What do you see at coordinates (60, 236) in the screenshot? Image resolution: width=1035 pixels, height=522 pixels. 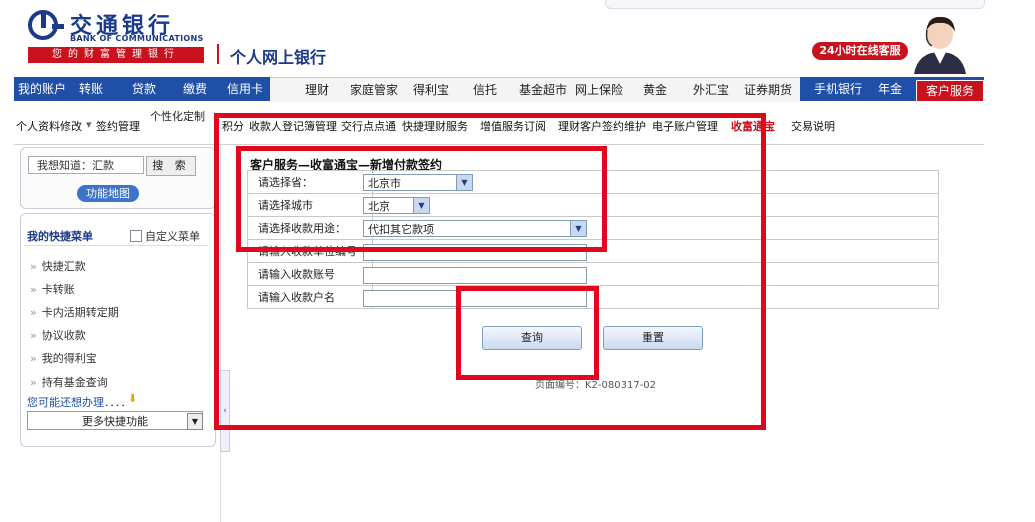 I see `quick-menu-title: 我的快捷菜单` at bounding box center [60, 236].